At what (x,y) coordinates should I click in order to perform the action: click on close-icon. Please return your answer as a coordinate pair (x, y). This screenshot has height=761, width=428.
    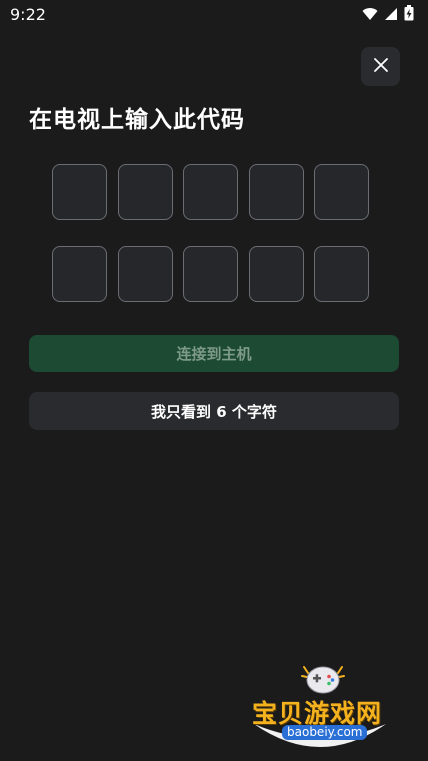
    Looking at the image, I should click on (381, 67).